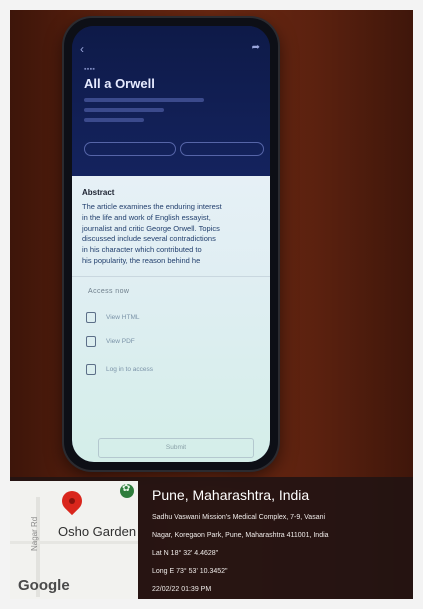  Describe the element at coordinates (119, 83) in the screenshot. I see `article-title: All a Orwell` at that location.